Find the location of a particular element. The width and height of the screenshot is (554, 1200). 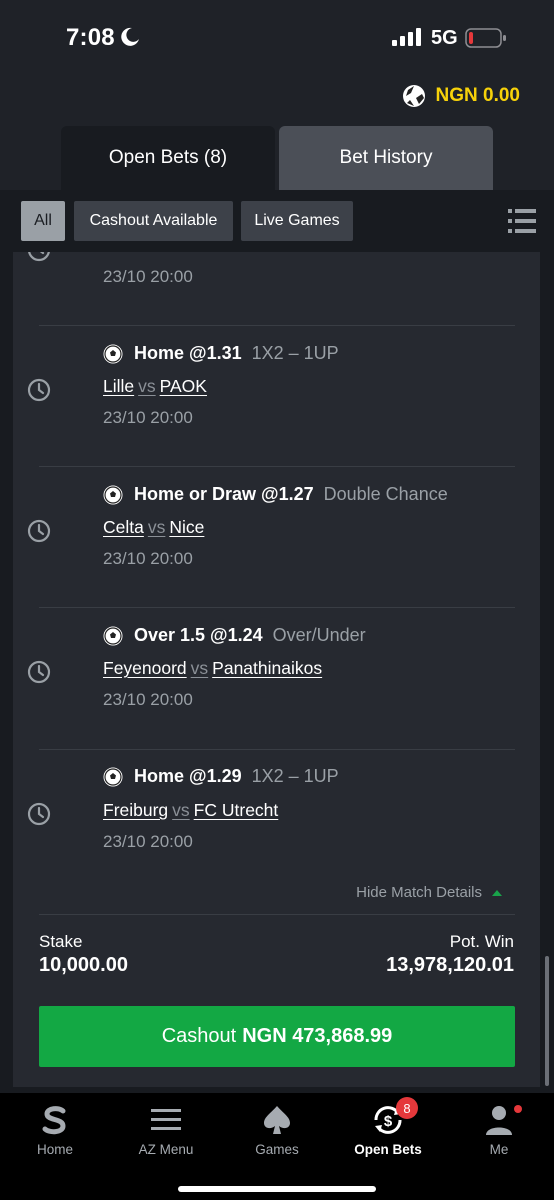

filter-bar: All Cashout Available Live Games is located at coordinates (277, 221).